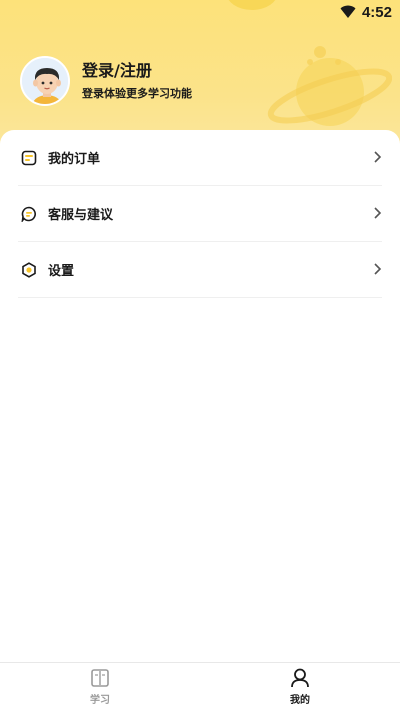 The image size is (400, 710). I want to click on tab-mine: 我的, so click(300, 686).